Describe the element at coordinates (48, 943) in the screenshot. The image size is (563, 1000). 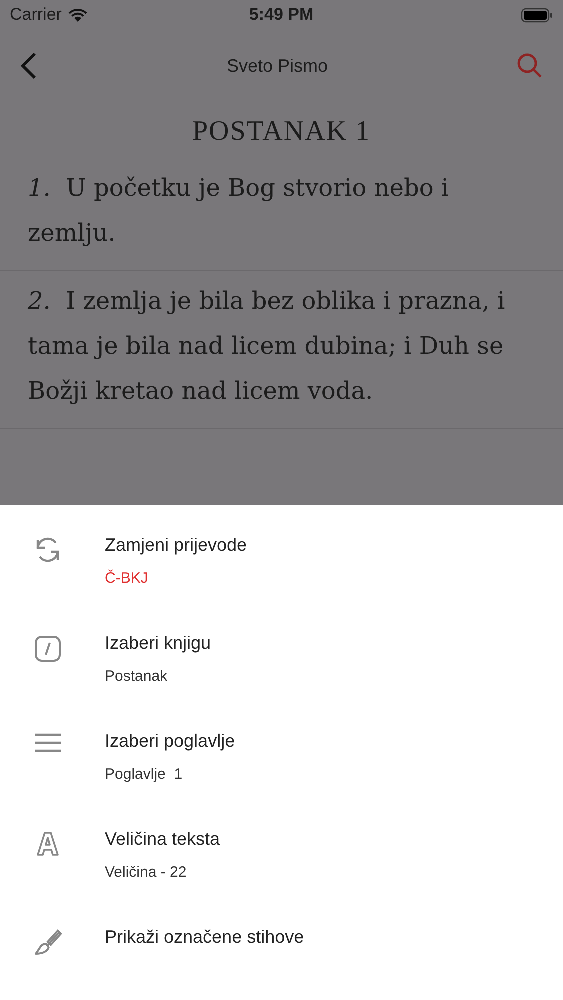
I see `brush-icon` at that location.